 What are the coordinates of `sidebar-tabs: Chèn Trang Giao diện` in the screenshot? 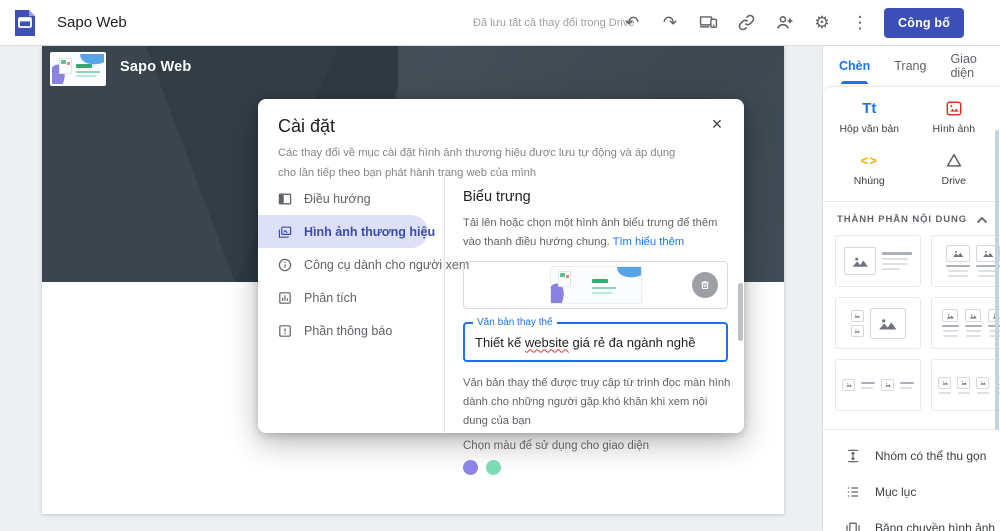 It's located at (911, 66).